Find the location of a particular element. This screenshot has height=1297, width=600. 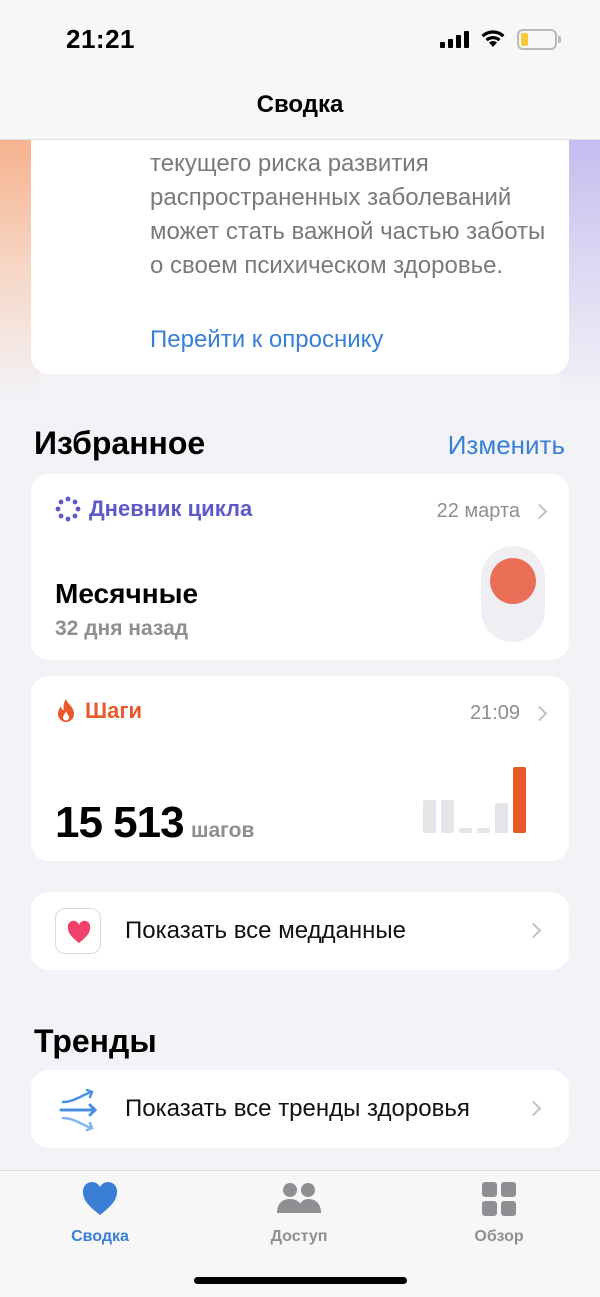

tab-summary: Сводка is located at coordinates (100, 1213).